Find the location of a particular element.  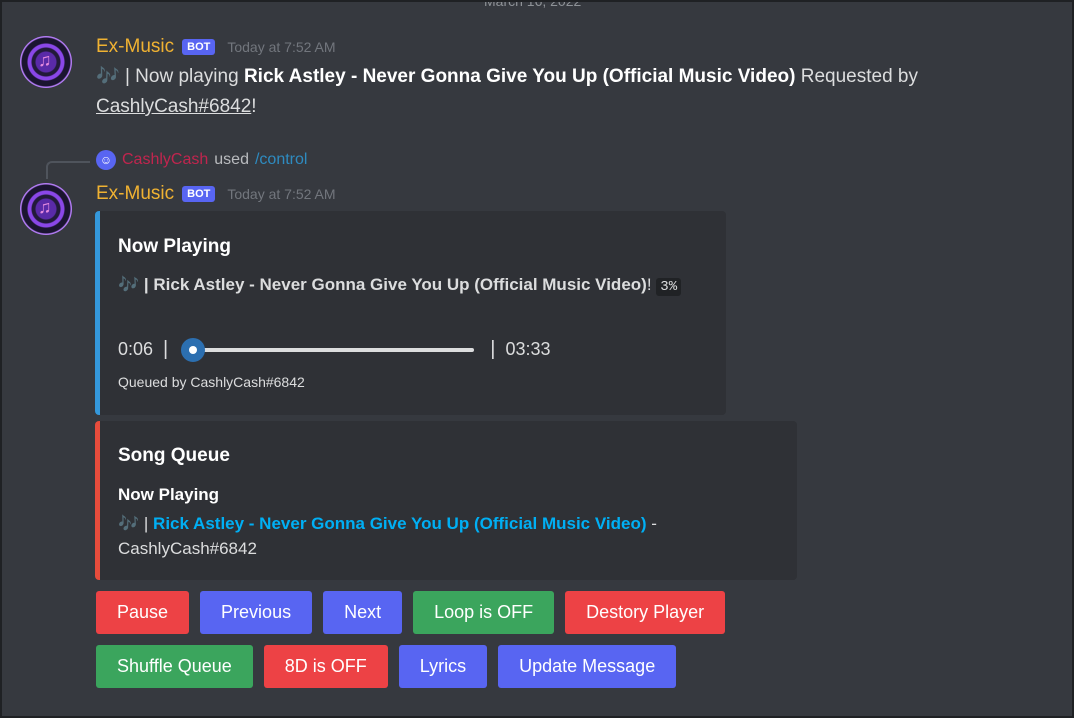

user-avatar-icon: ☺ is located at coordinates (106, 160).